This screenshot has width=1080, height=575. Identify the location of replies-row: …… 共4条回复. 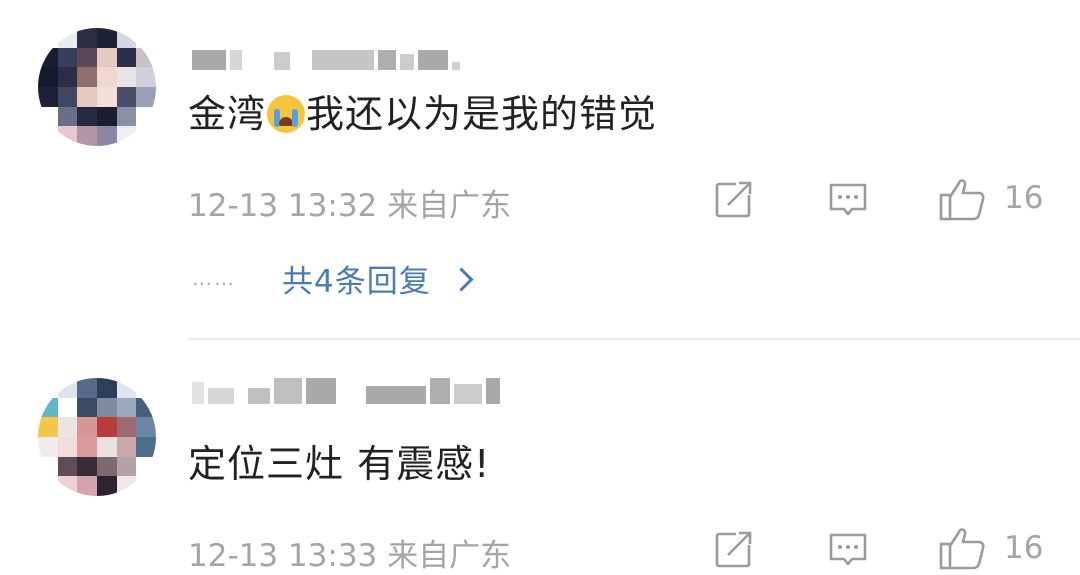
(333, 278).